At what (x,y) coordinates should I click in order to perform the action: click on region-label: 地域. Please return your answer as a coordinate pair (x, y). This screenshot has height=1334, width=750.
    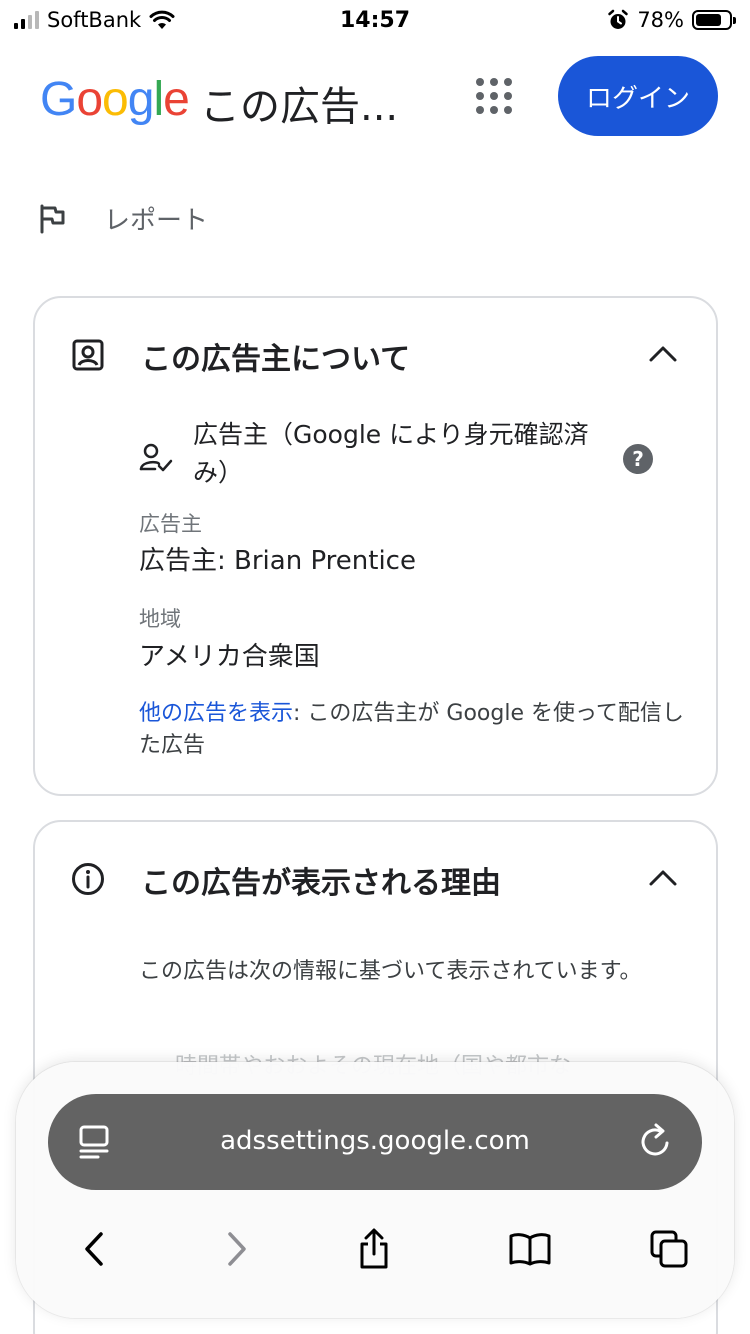
    Looking at the image, I should click on (160, 619).